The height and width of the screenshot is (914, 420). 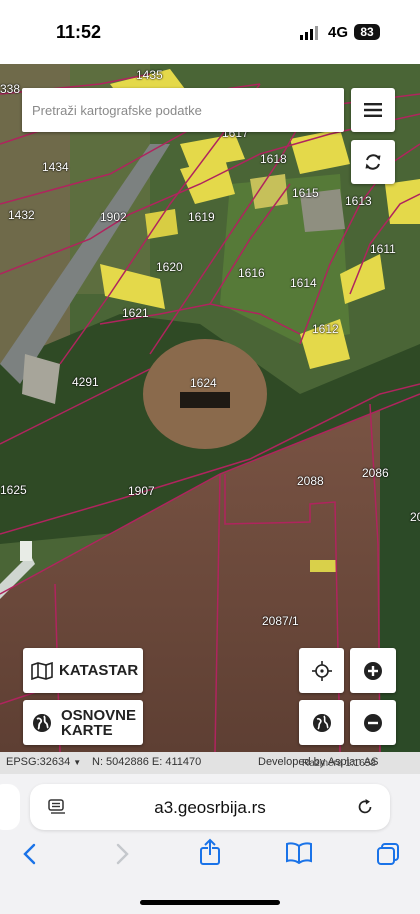 I want to click on parcel-label: 1620, so click(x=169, y=267).